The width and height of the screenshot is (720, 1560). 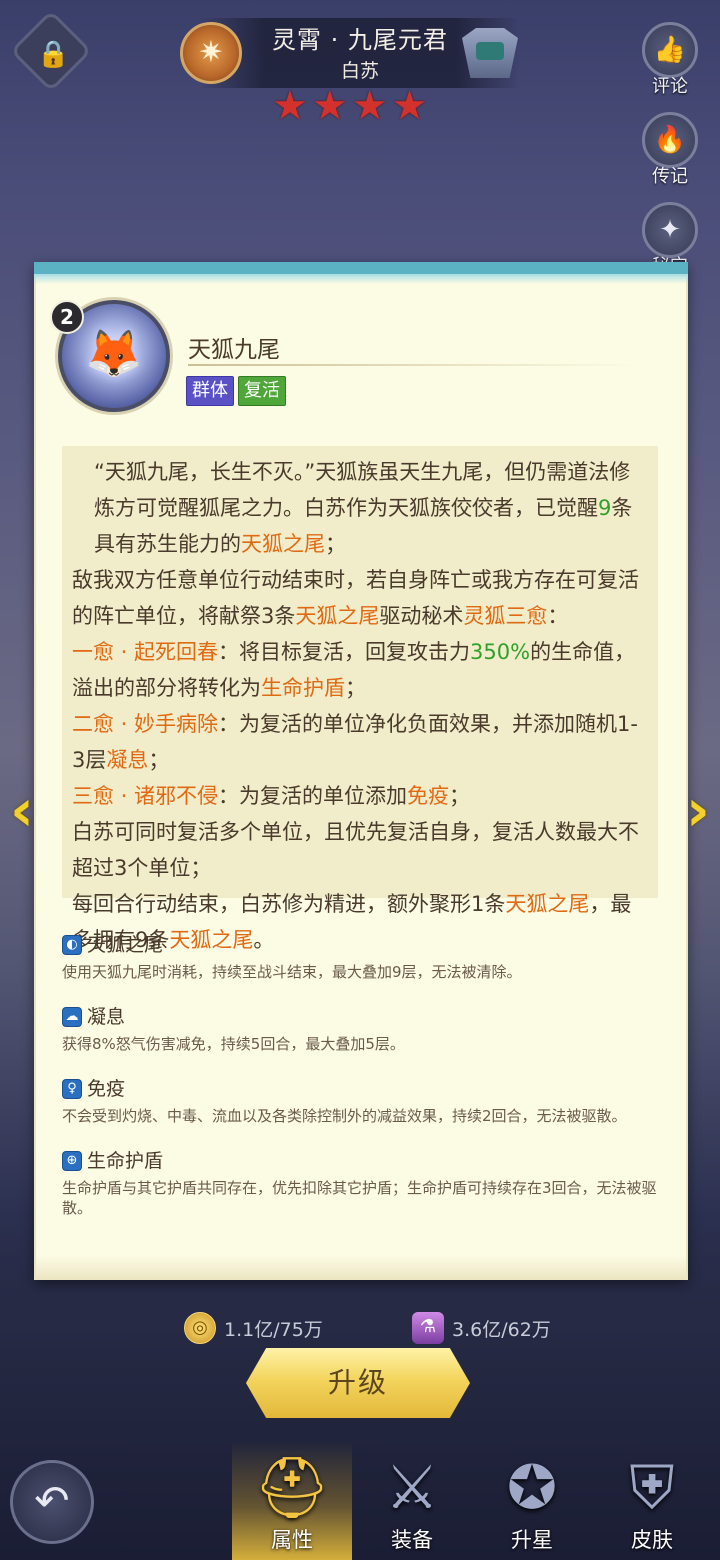 What do you see at coordinates (72, 1089) in the screenshot?
I see `immunity-person-icon: ♀` at bounding box center [72, 1089].